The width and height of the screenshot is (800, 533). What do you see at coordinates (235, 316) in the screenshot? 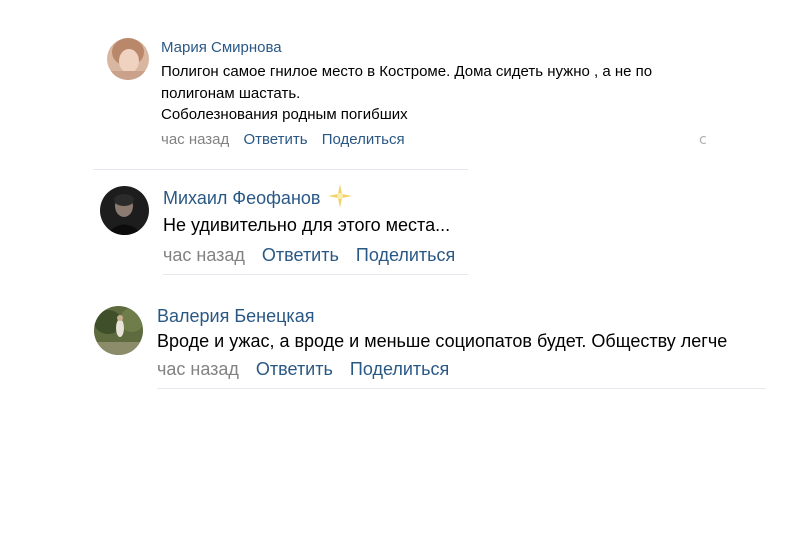
I see `comment-author: Валерия Бенецкая` at bounding box center [235, 316].